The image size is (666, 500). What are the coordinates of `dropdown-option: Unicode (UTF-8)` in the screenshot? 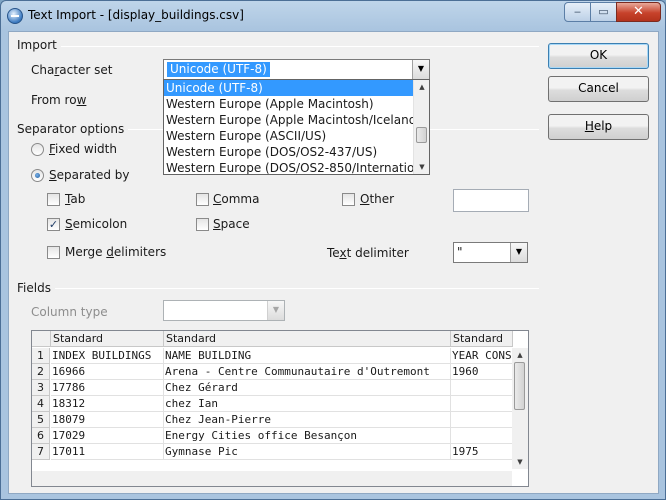 It's located at (289, 88).